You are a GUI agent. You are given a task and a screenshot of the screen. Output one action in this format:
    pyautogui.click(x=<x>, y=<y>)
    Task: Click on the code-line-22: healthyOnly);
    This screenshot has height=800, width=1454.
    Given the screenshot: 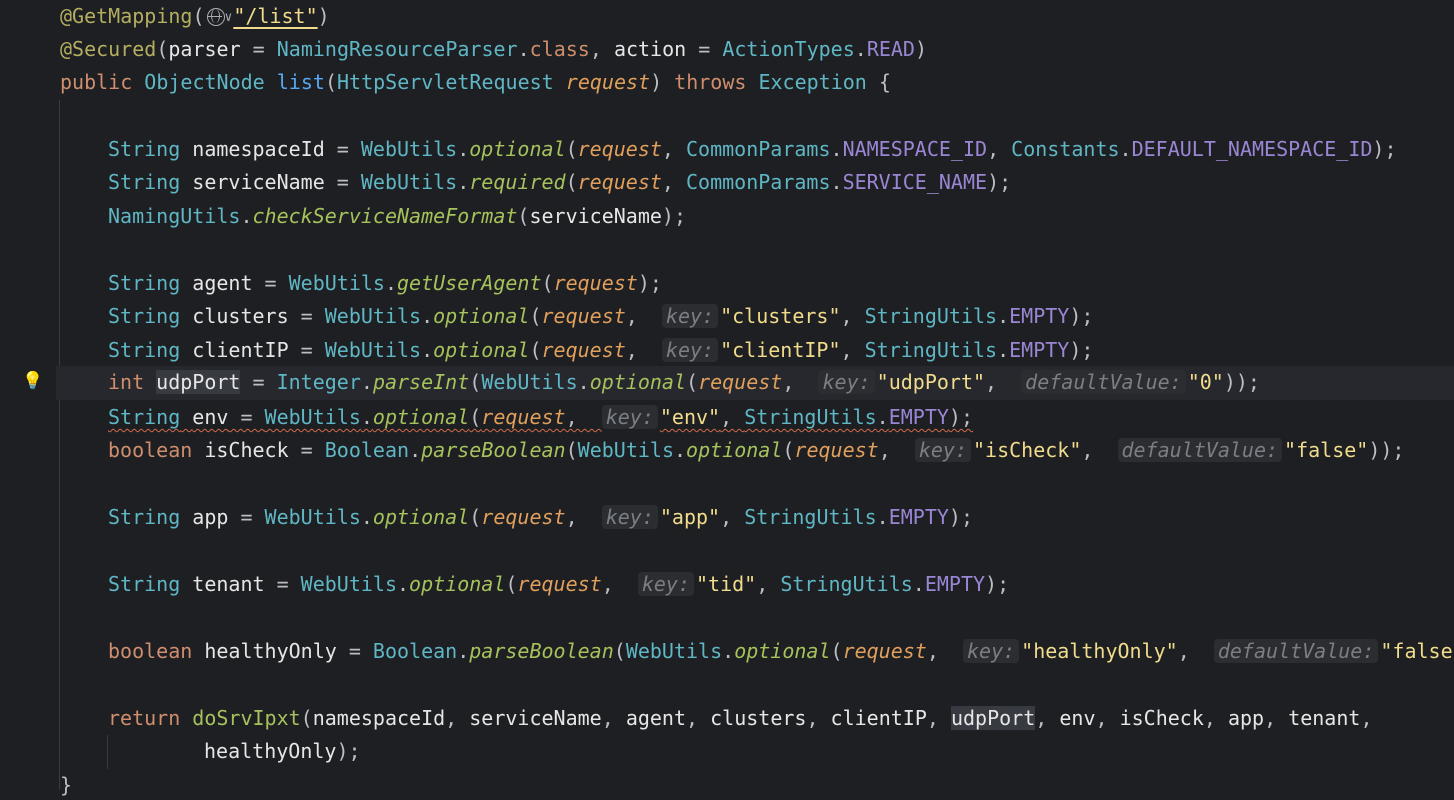 What is the action you would take?
    pyautogui.click(x=282, y=752)
    